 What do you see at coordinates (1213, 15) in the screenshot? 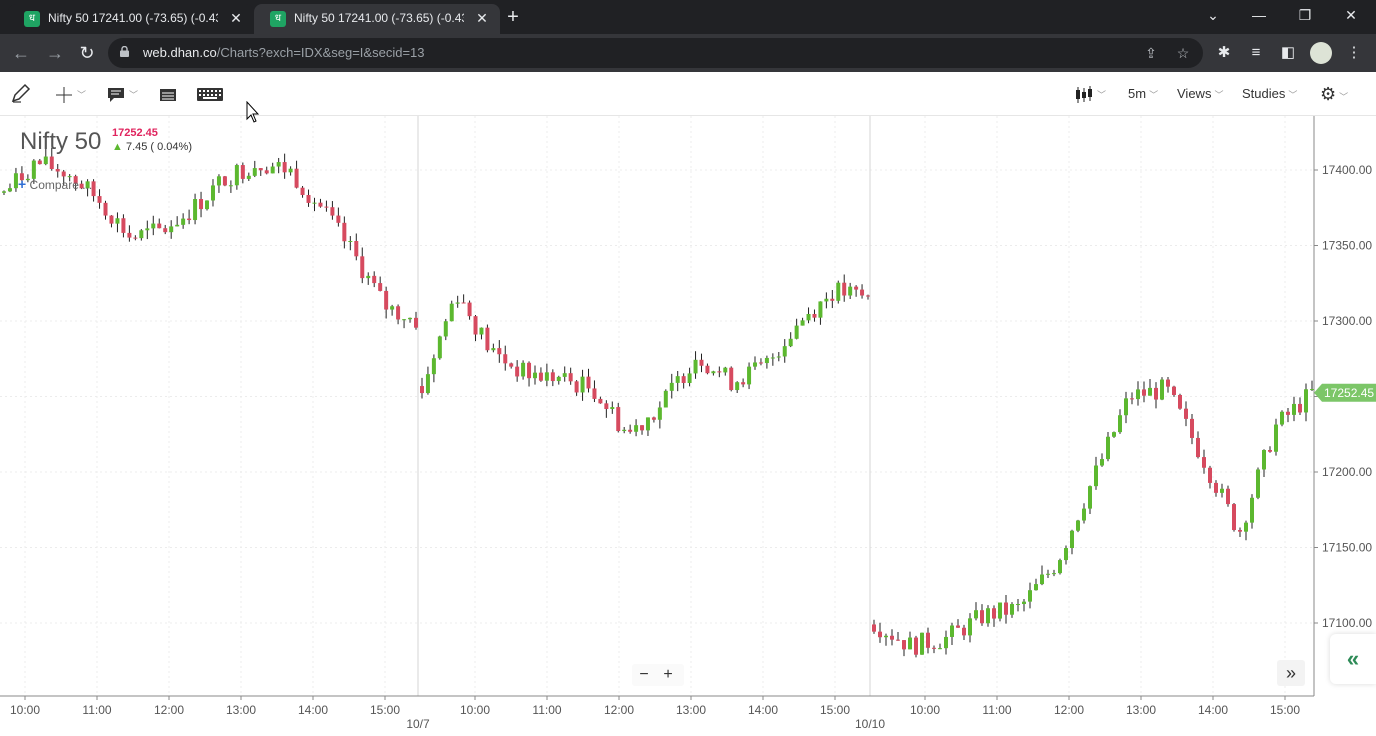
I see `tab-search-button: ⌄` at bounding box center [1213, 15].